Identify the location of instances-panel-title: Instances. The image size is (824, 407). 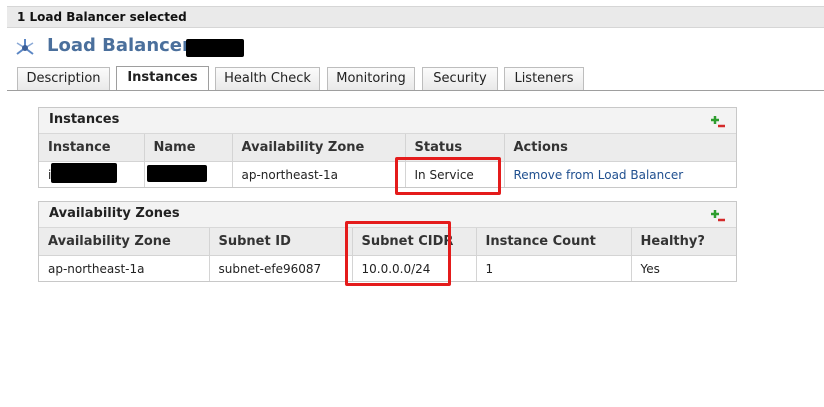
(84, 119).